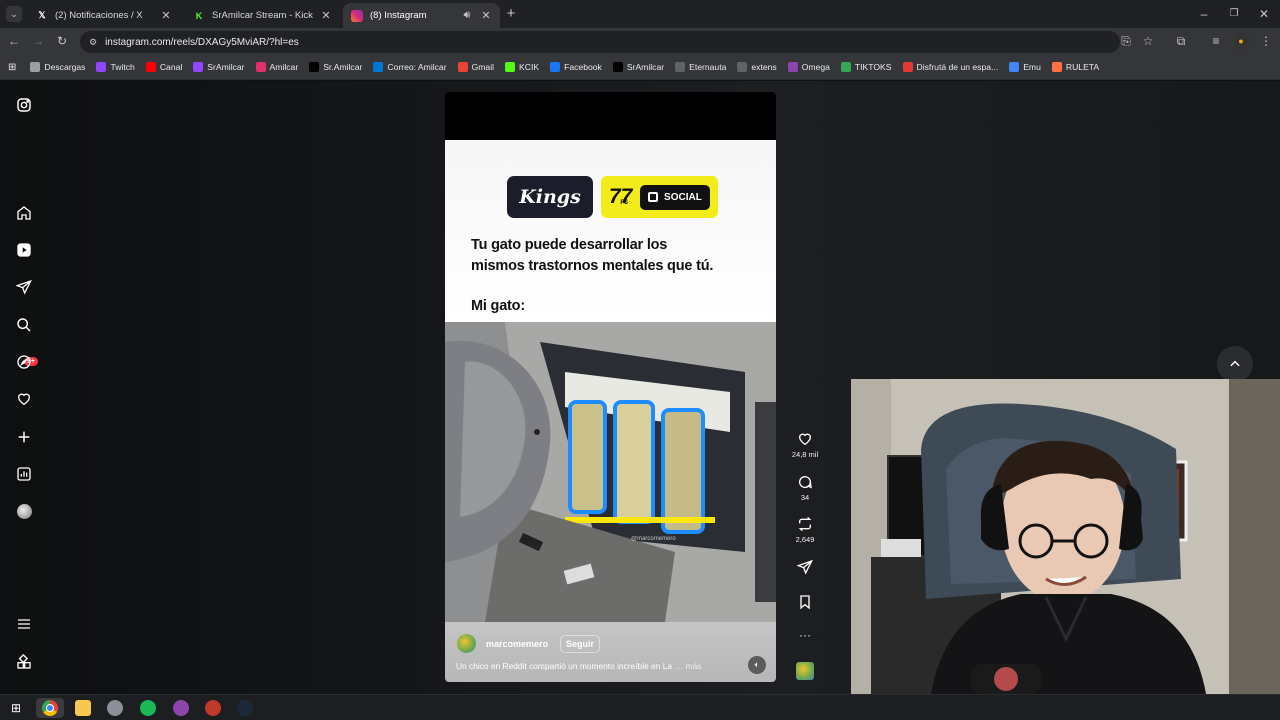 Image resolution: width=1280 pixels, height=720 pixels. I want to click on explore-icon, so click(24, 362).